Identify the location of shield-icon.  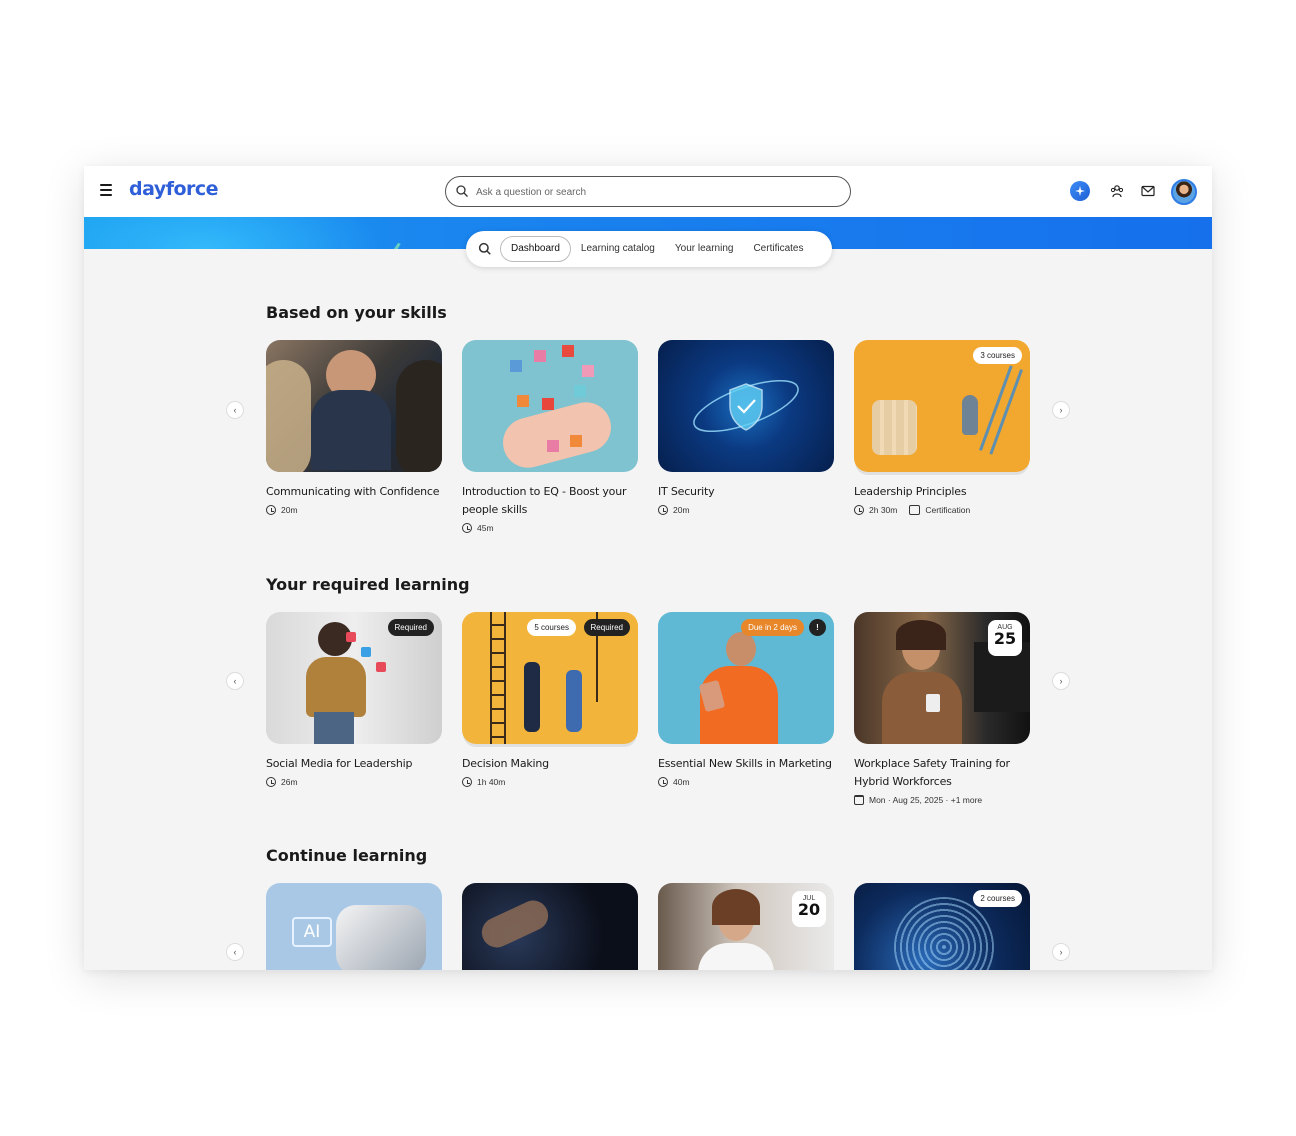
(746, 406).